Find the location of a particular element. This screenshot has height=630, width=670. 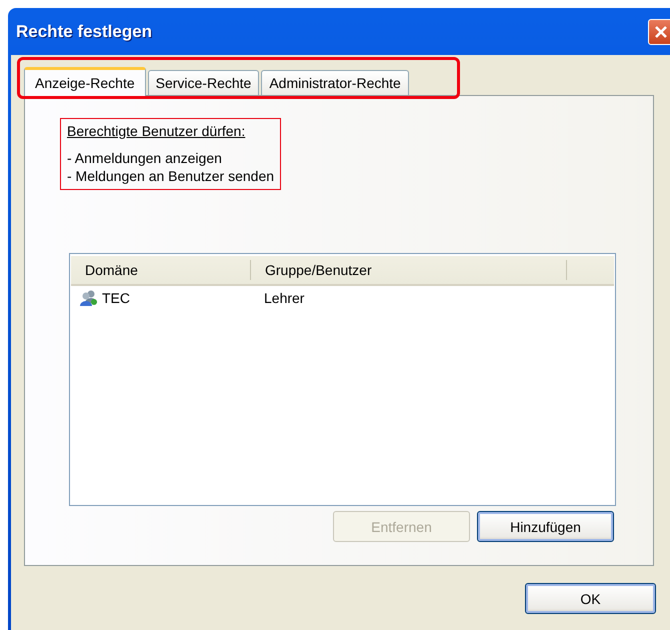

user-group-icon is located at coordinates (89, 298).